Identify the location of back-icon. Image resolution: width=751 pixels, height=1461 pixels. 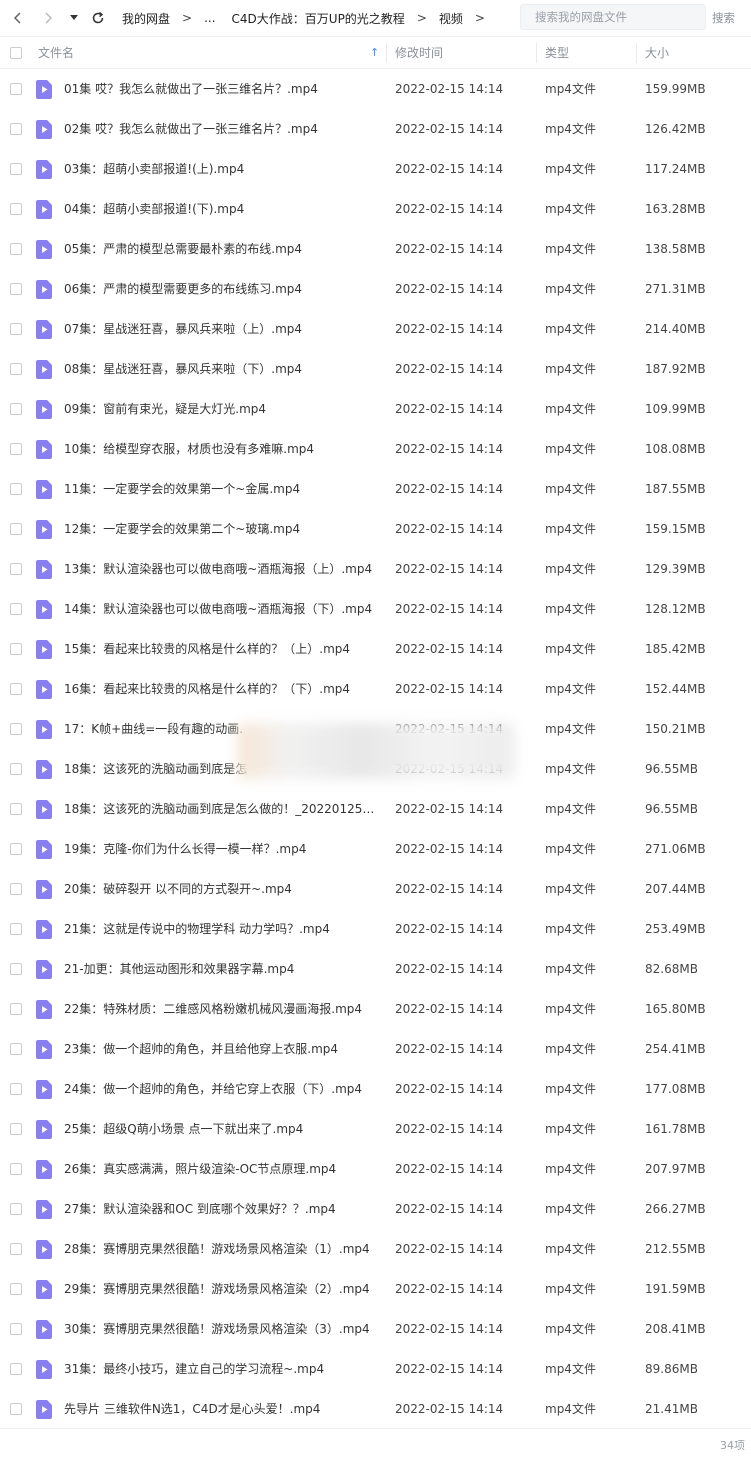
(18, 18).